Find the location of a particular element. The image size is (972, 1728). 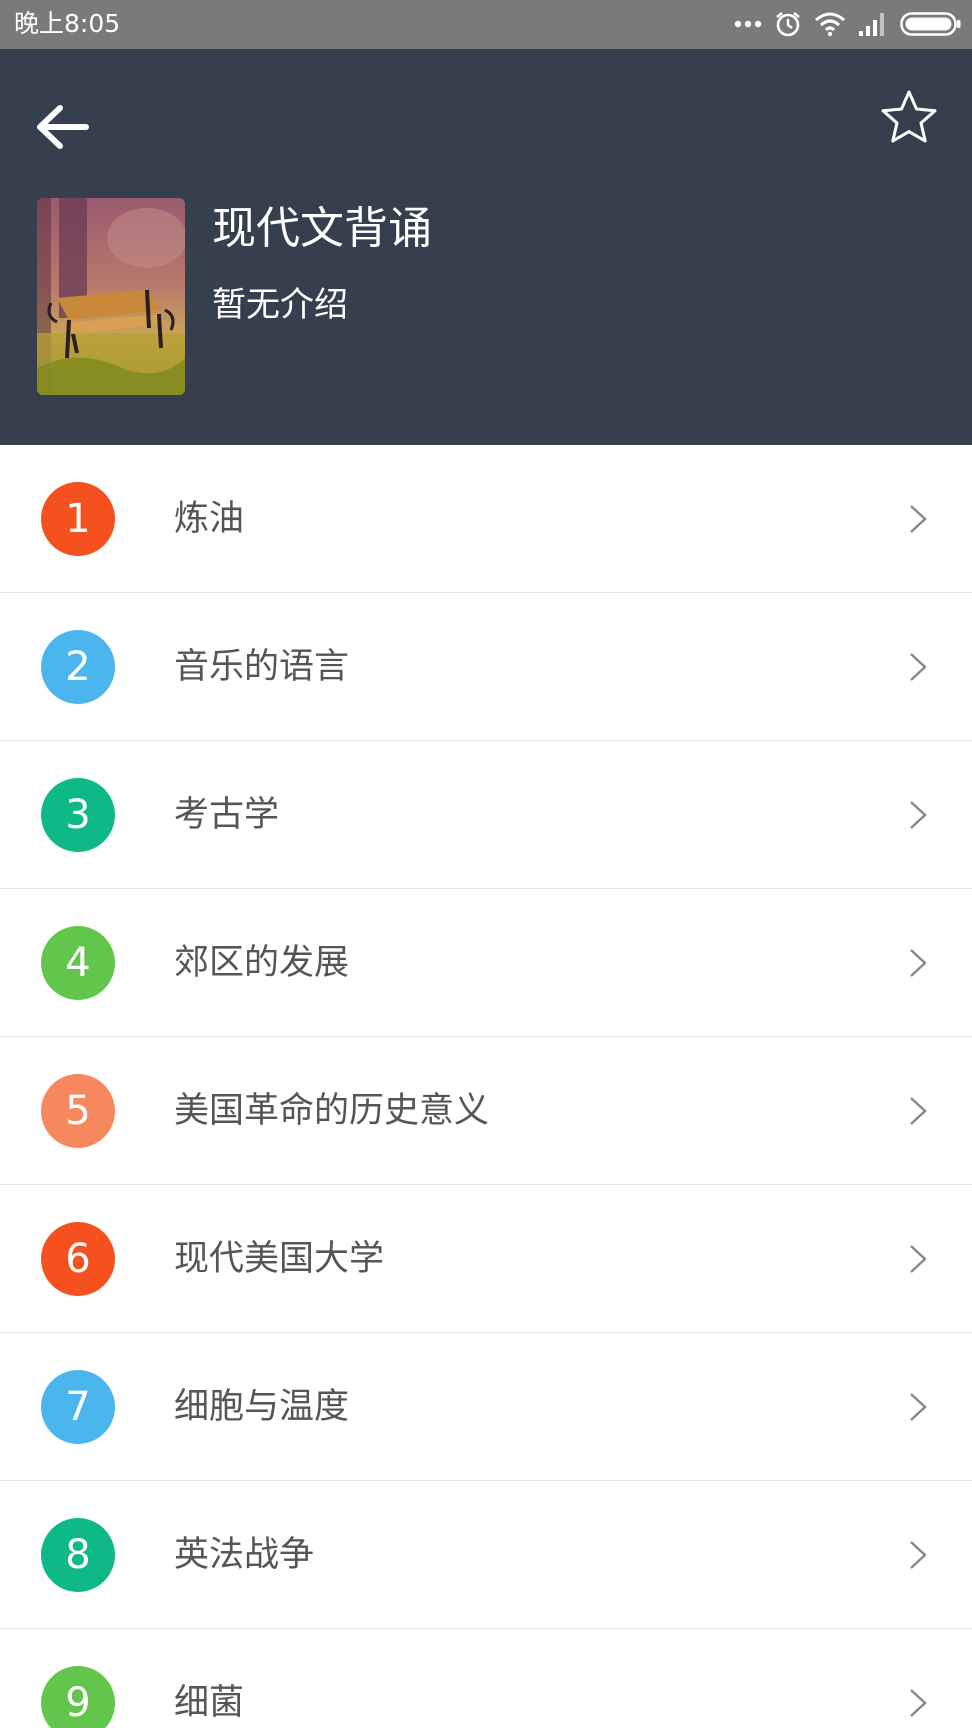

more-dots-icon is located at coordinates (748, 24).